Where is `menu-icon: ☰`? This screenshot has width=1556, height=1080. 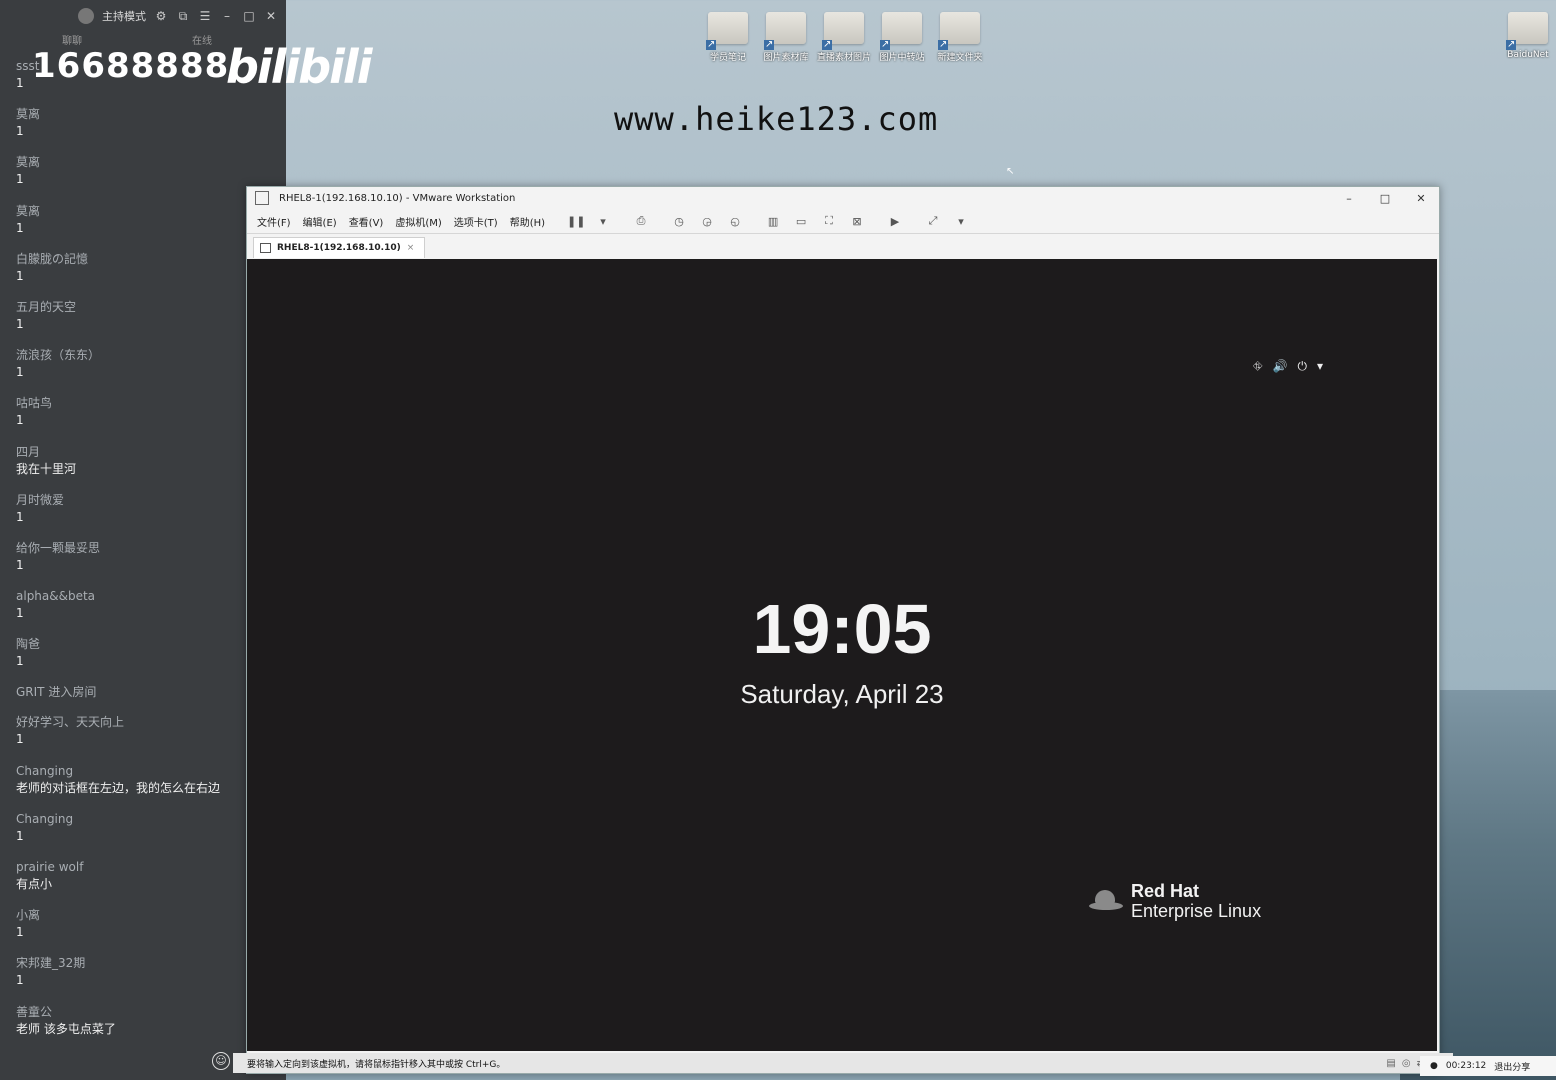 menu-icon: ☰ is located at coordinates (205, 16).